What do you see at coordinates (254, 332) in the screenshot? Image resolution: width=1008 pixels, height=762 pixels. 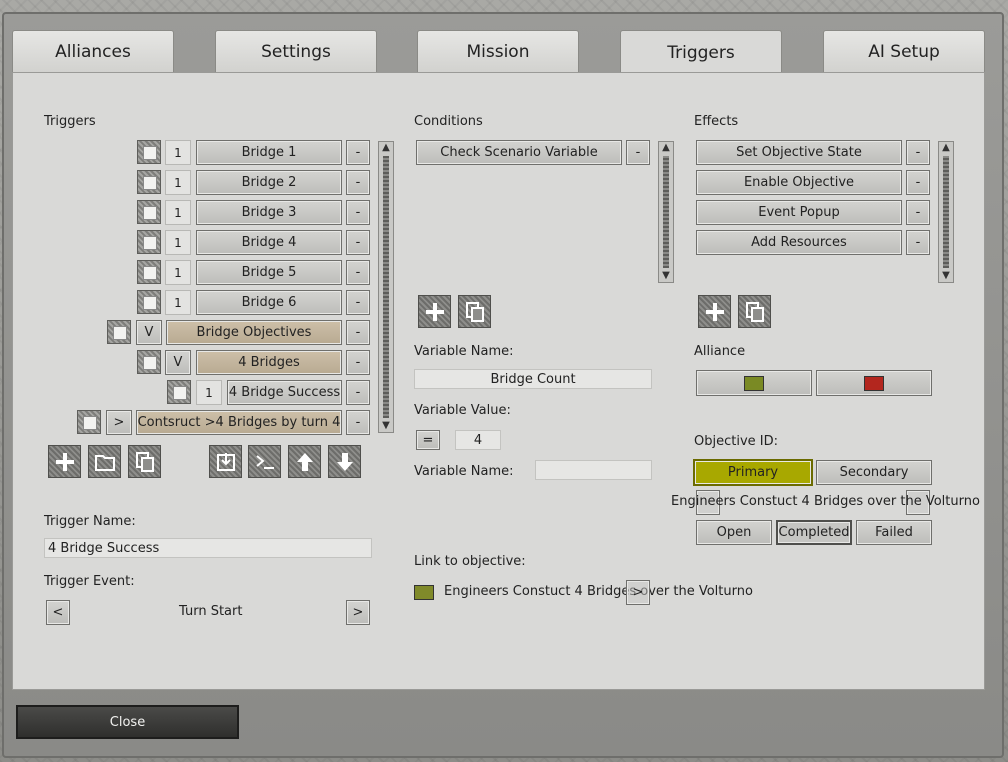 I see `trigger-item: Bridge Objectives` at bounding box center [254, 332].